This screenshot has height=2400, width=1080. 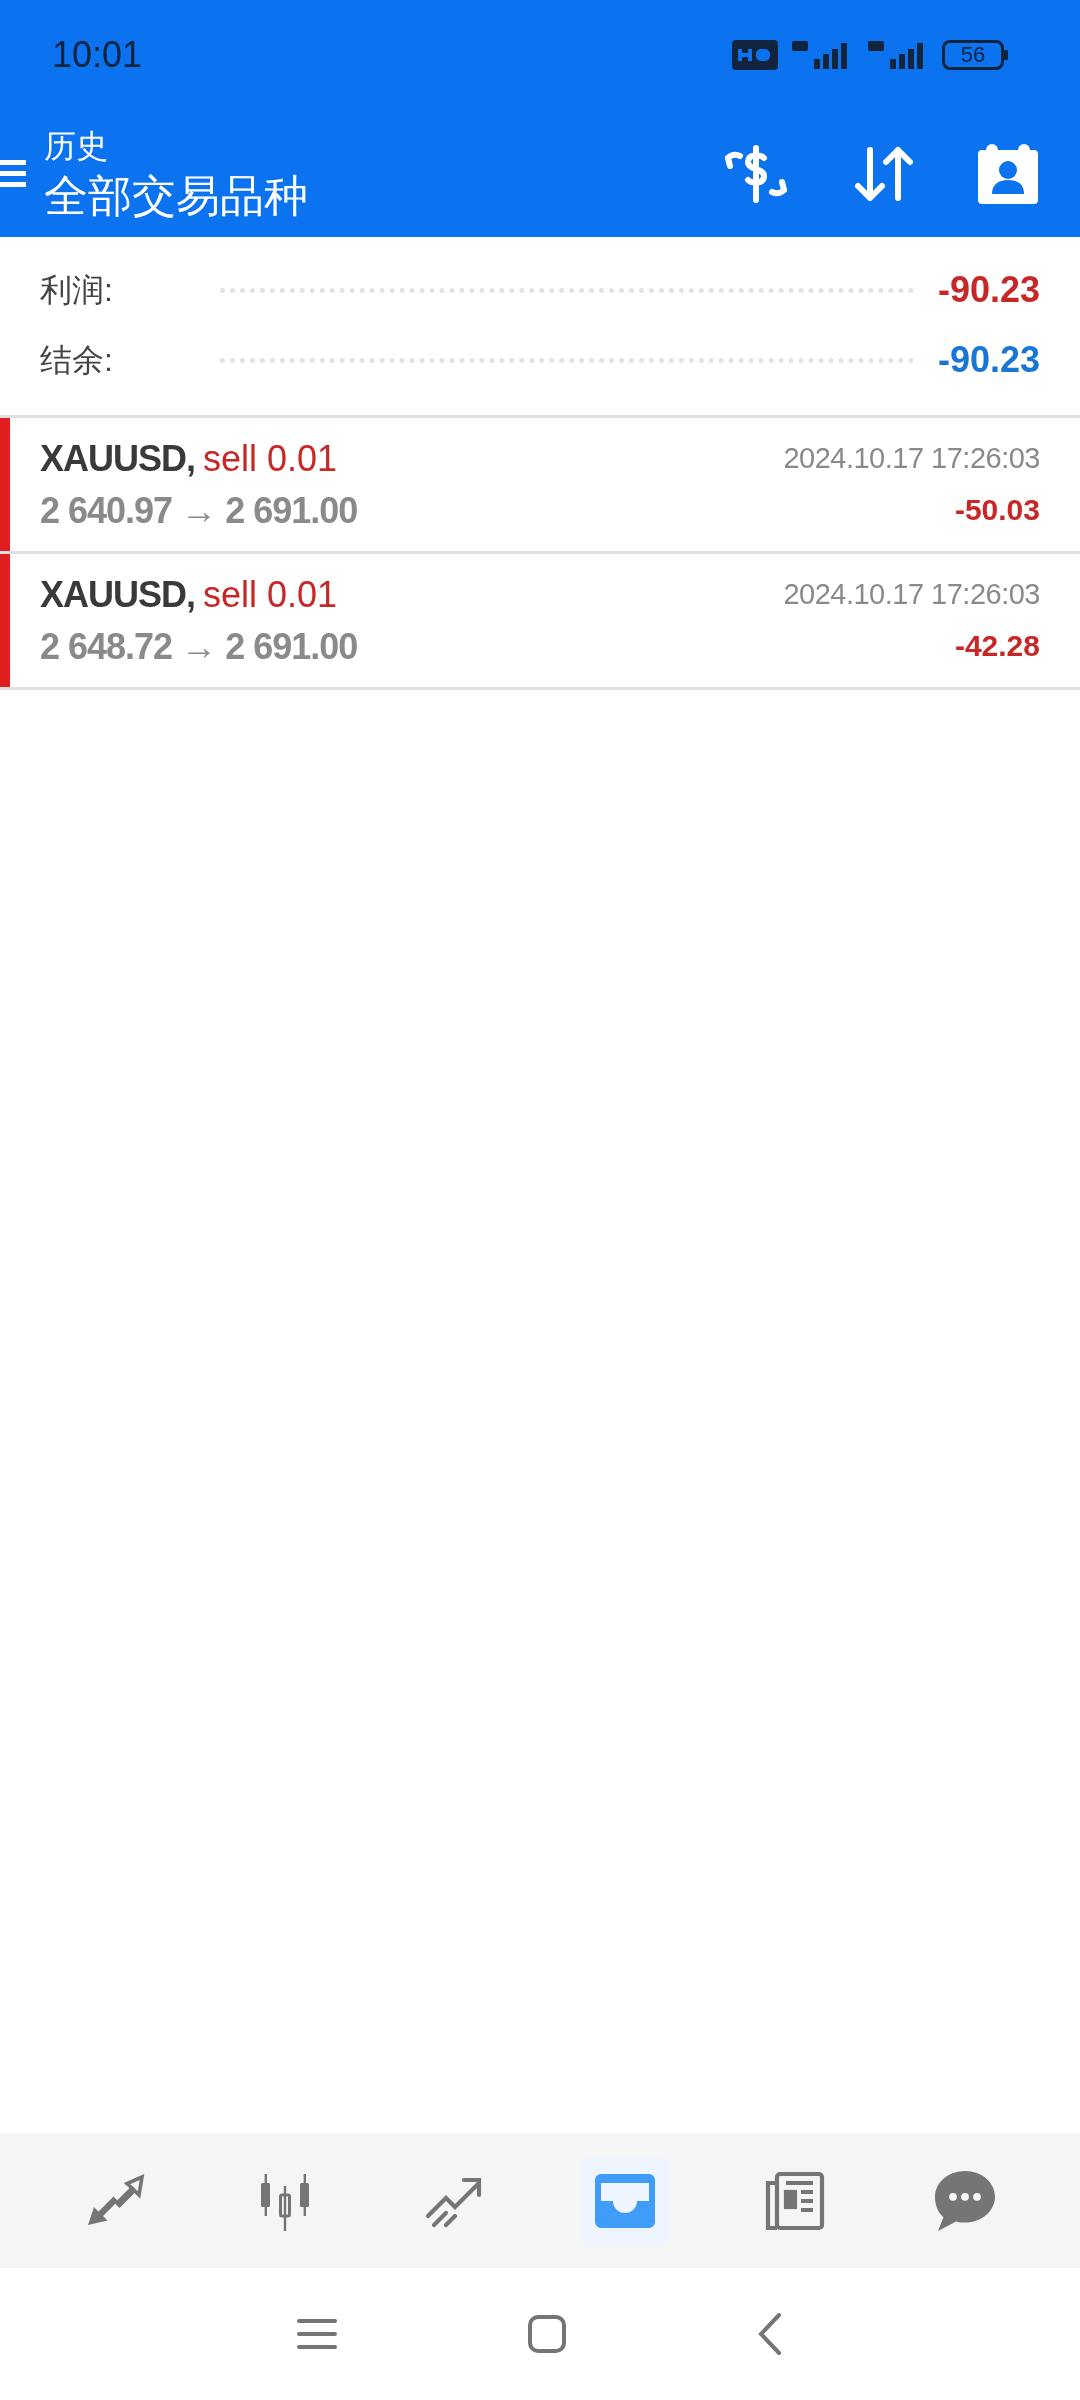 I want to click on trade-prices: 2 640.97 → 2 691.00, so click(x=199, y=511).